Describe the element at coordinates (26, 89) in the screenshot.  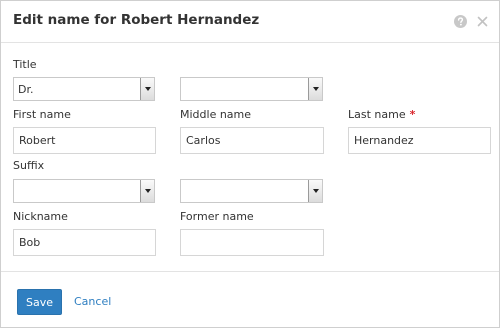
I see `title-select-value: Dr.` at that location.